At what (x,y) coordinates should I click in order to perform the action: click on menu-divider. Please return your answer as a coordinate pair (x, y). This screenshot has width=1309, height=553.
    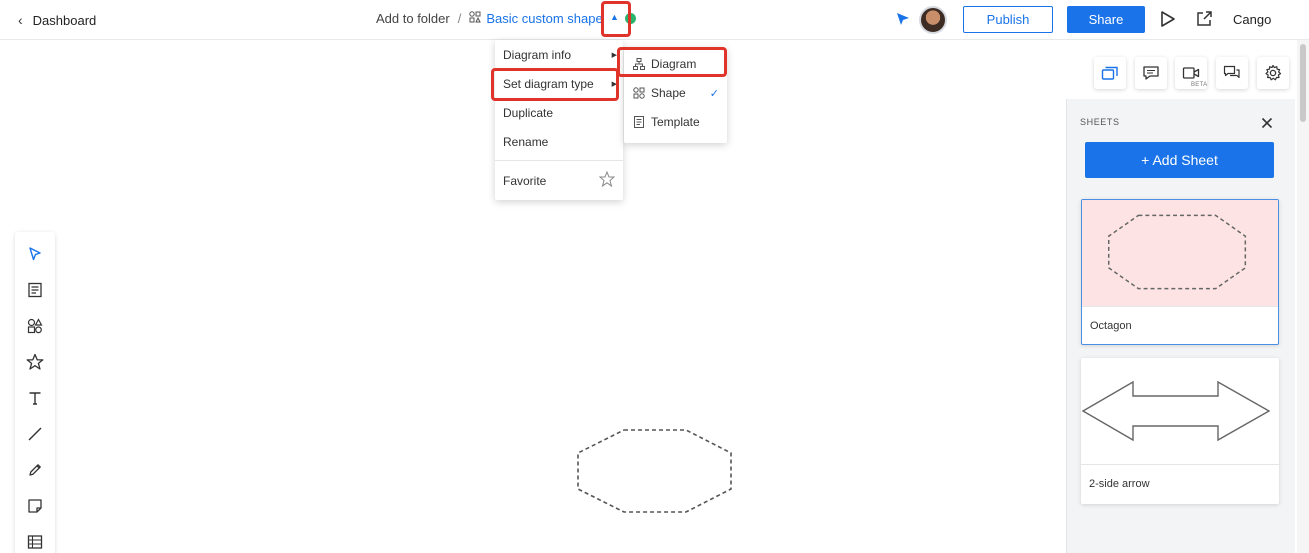
    Looking at the image, I should click on (559, 160).